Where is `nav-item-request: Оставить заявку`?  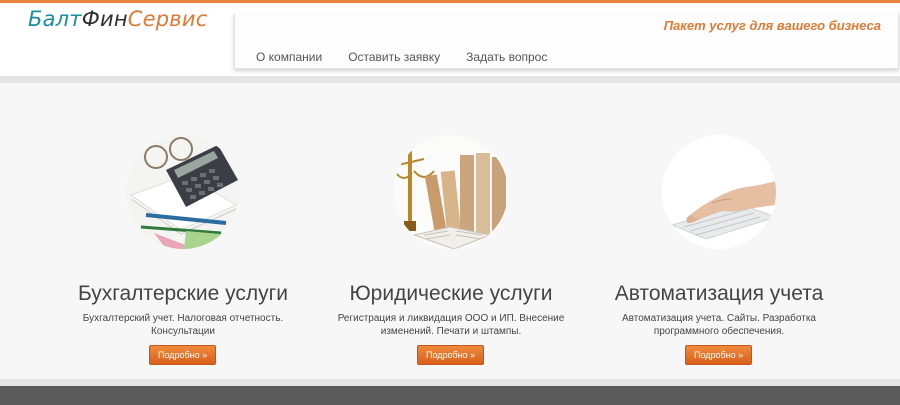
nav-item-request: Оставить заявку is located at coordinates (394, 57).